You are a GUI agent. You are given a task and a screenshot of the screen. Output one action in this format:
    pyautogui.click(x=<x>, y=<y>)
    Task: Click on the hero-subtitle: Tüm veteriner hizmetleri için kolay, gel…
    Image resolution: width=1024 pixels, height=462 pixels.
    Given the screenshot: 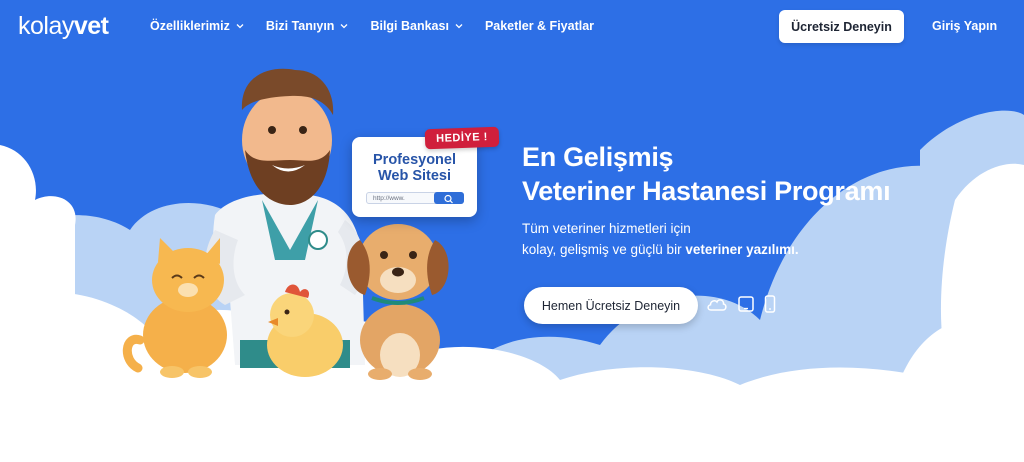 What is the action you would take?
    pyautogui.click(x=660, y=239)
    